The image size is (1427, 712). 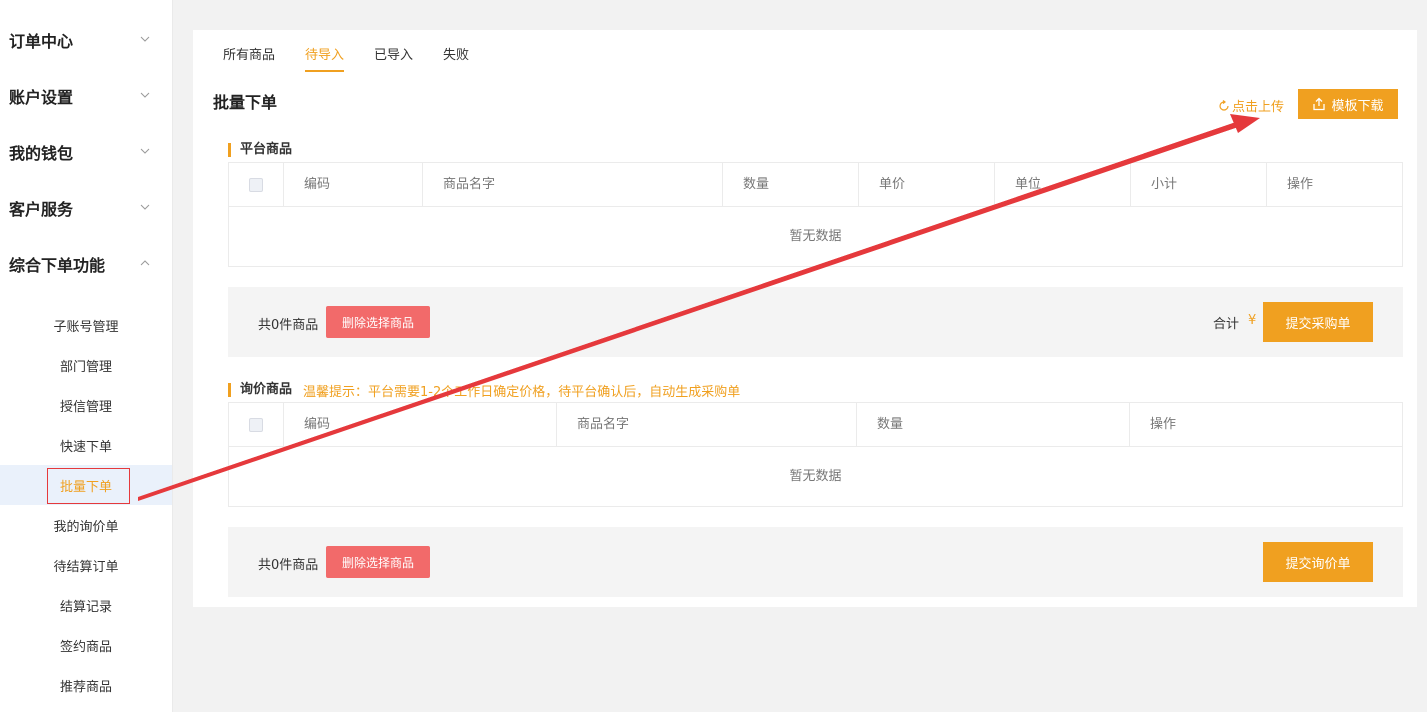 I want to click on sidebar-item-label: 我的询价单, so click(x=86, y=527).